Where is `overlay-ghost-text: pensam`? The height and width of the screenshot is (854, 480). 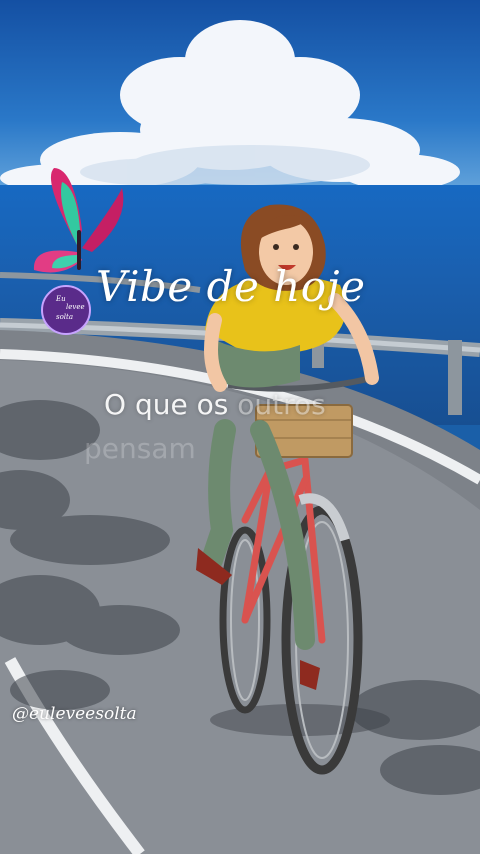 overlay-ghost-text: pensam is located at coordinates (140, 448).